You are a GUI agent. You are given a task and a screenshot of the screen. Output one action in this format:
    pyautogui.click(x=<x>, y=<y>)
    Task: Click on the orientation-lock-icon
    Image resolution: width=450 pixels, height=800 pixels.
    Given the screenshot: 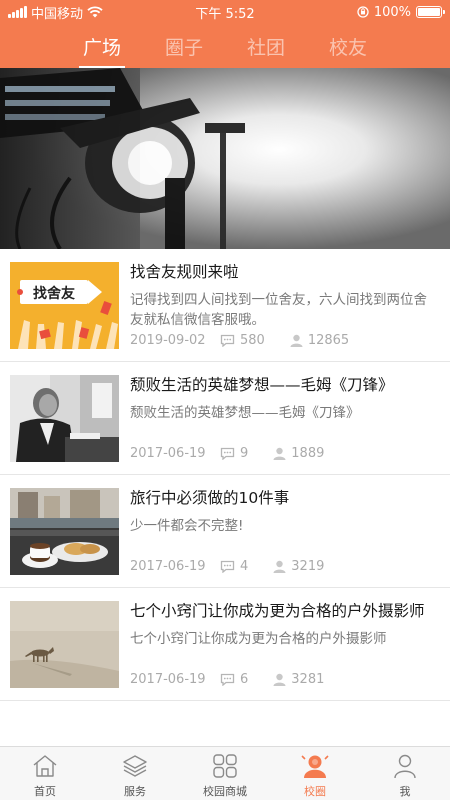 What is the action you would take?
    pyautogui.click(x=363, y=12)
    